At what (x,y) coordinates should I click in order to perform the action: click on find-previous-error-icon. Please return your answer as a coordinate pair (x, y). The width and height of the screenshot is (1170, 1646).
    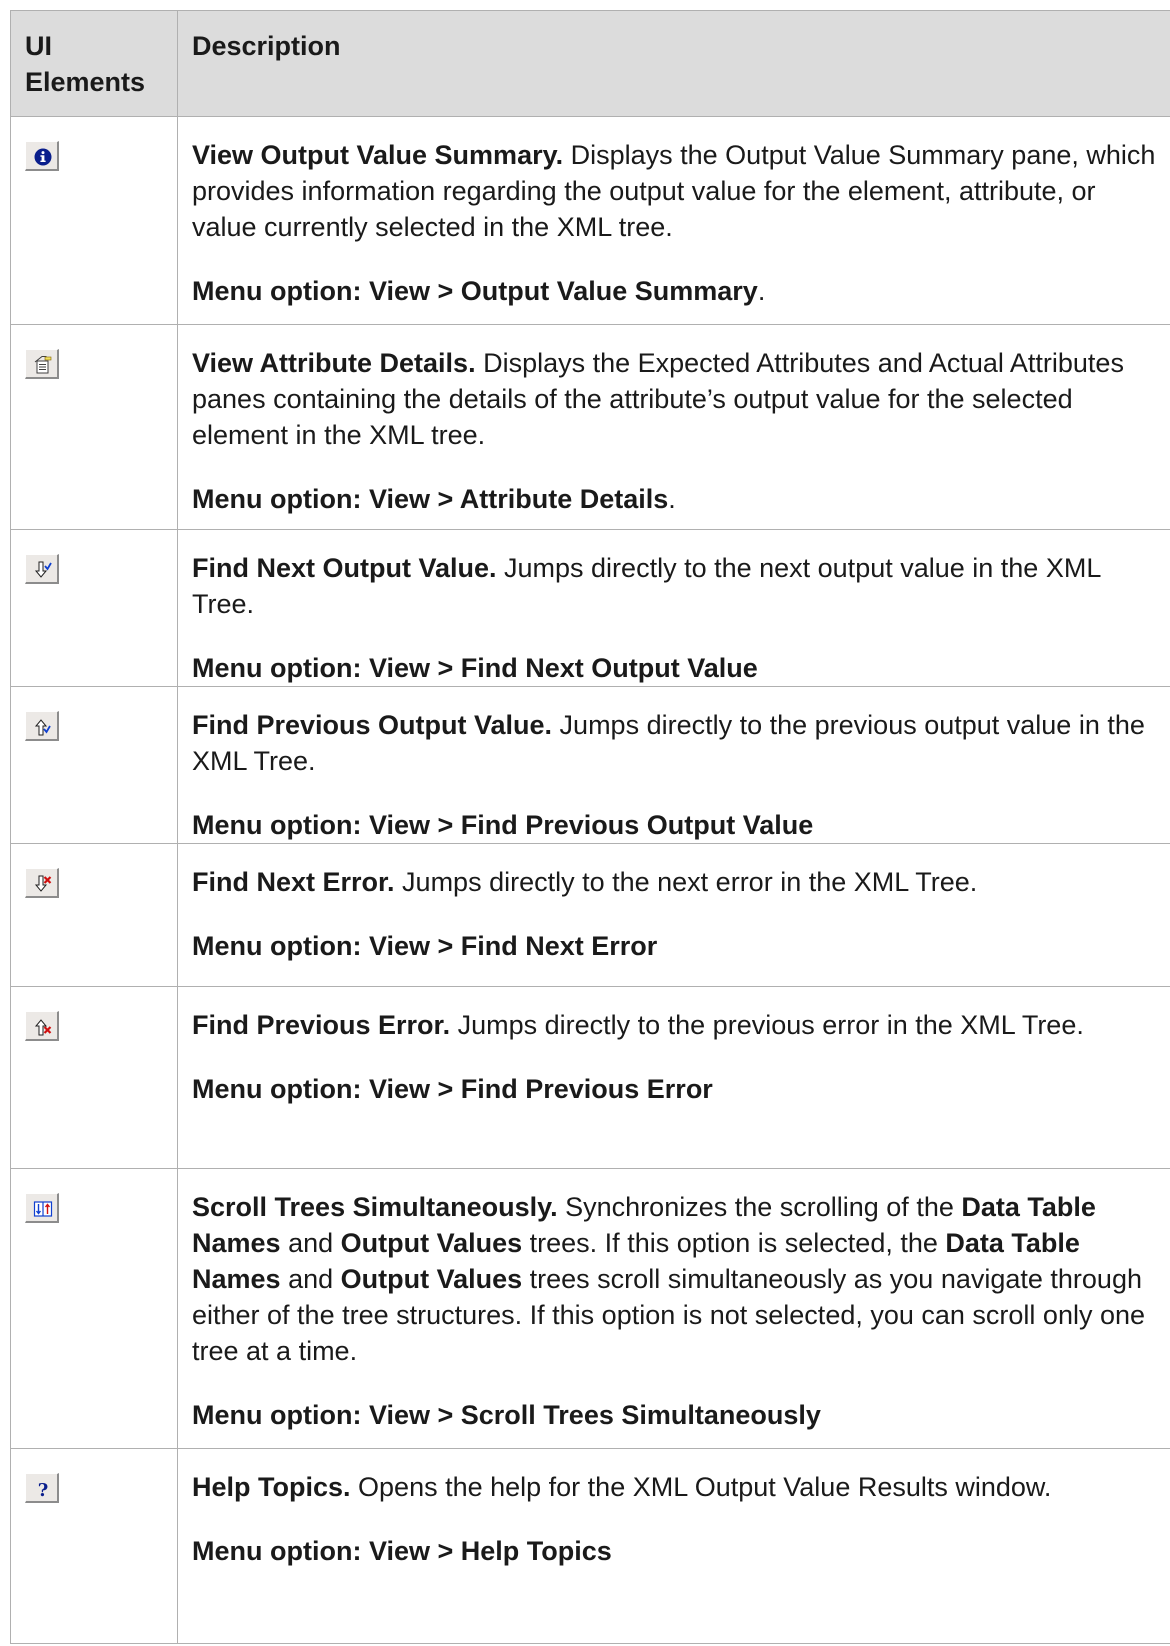
    Looking at the image, I should click on (42, 1026).